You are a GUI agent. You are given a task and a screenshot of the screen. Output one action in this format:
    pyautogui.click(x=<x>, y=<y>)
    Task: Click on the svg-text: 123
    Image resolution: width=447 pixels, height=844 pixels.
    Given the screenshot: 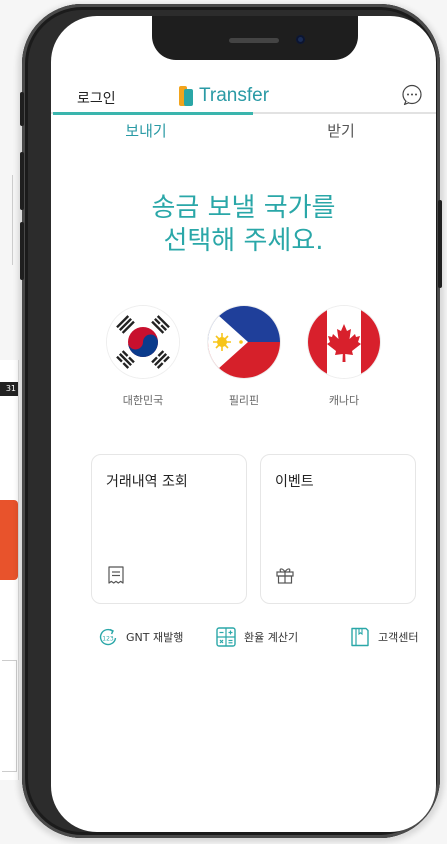 What is the action you would take?
    pyautogui.click(x=108, y=639)
    